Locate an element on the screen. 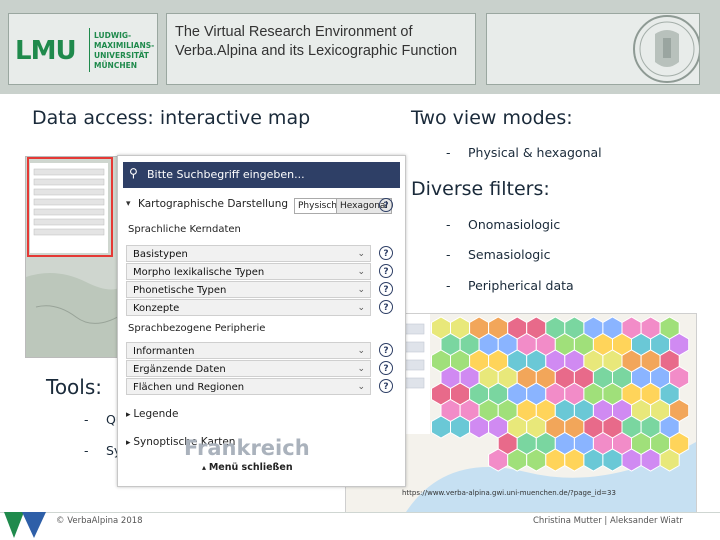 This screenshot has height=540, width=720. select-concepts: Konzepte ⌄ is located at coordinates (248, 307).